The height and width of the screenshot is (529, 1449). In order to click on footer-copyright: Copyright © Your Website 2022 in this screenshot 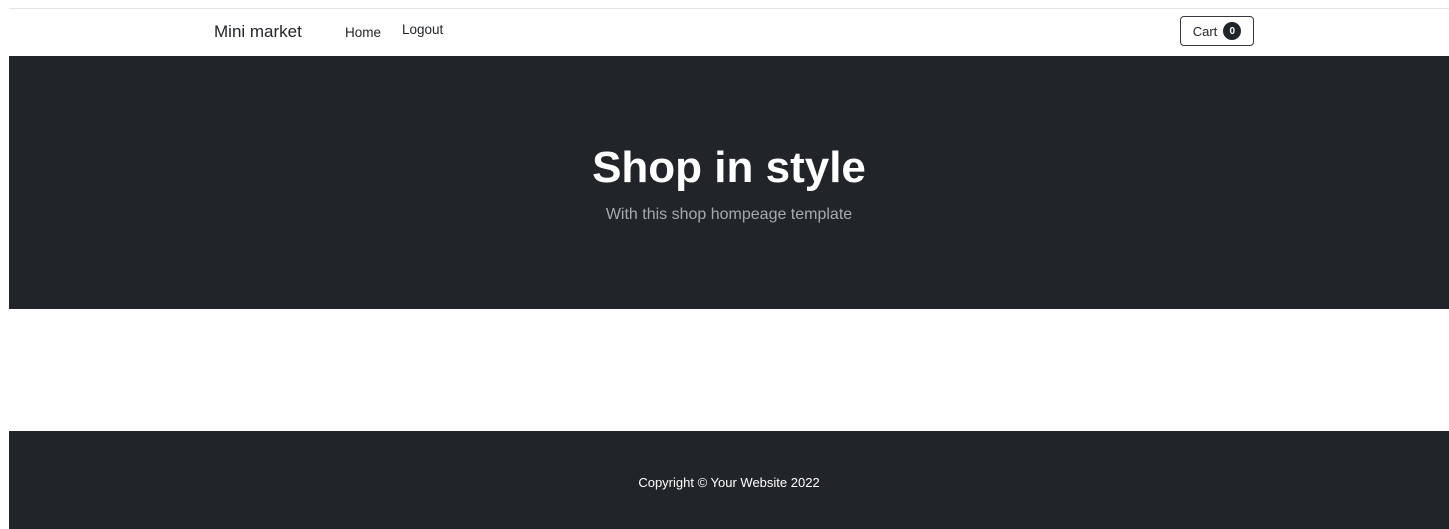, I will do `click(729, 482)`.